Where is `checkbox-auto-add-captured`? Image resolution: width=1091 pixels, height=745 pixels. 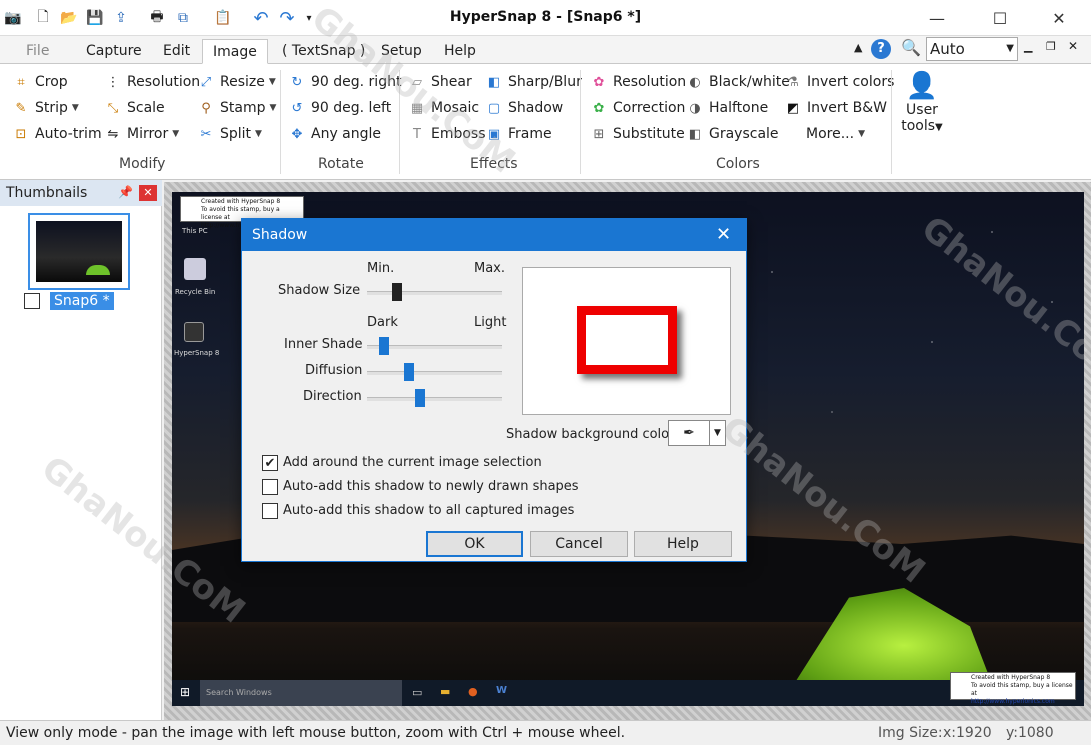
checkbox-auto-add-captured is located at coordinates (270, 511).